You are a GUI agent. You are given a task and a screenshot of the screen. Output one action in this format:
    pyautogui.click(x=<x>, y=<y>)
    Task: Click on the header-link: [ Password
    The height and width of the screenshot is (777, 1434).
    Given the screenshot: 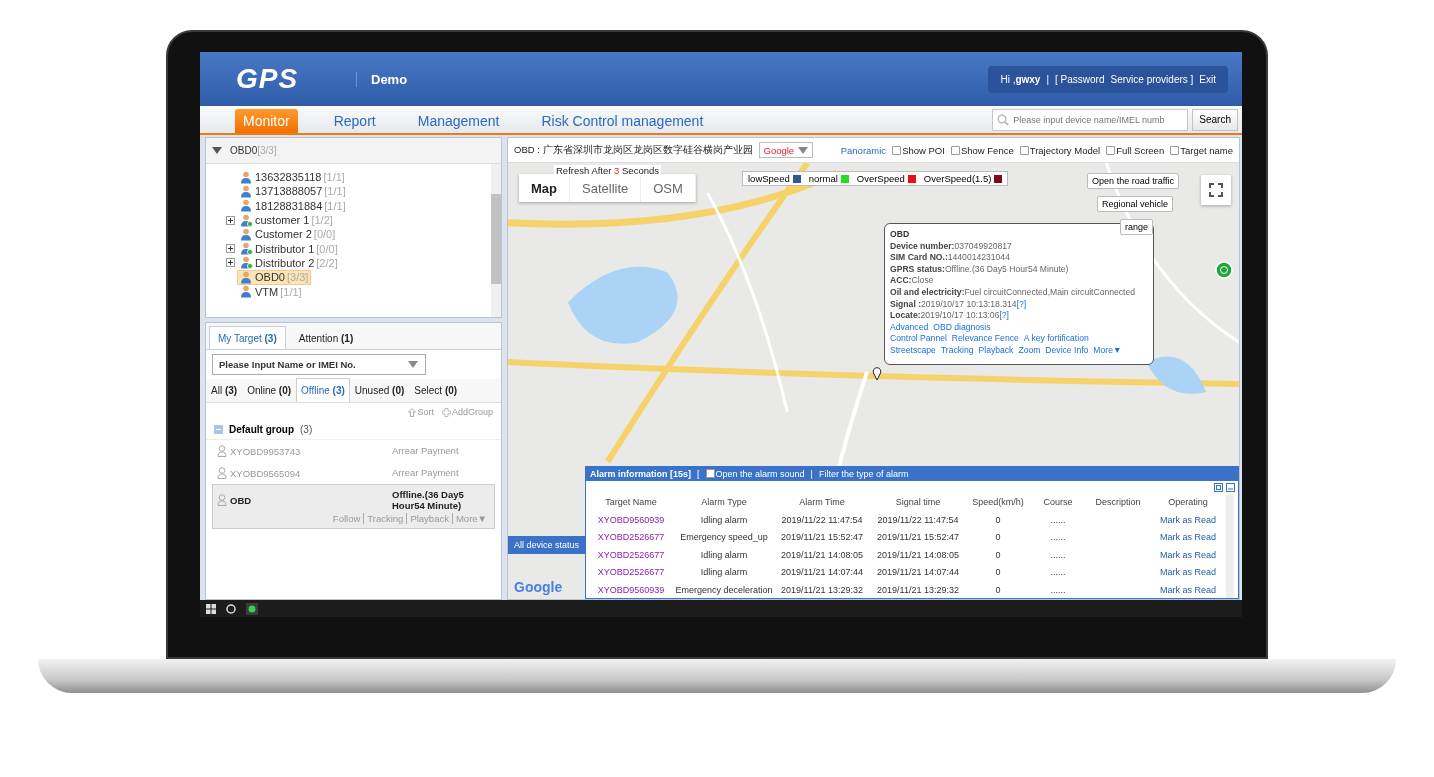 What is the action you would take?
    pyautogui.click(x=1080, y=79)
    